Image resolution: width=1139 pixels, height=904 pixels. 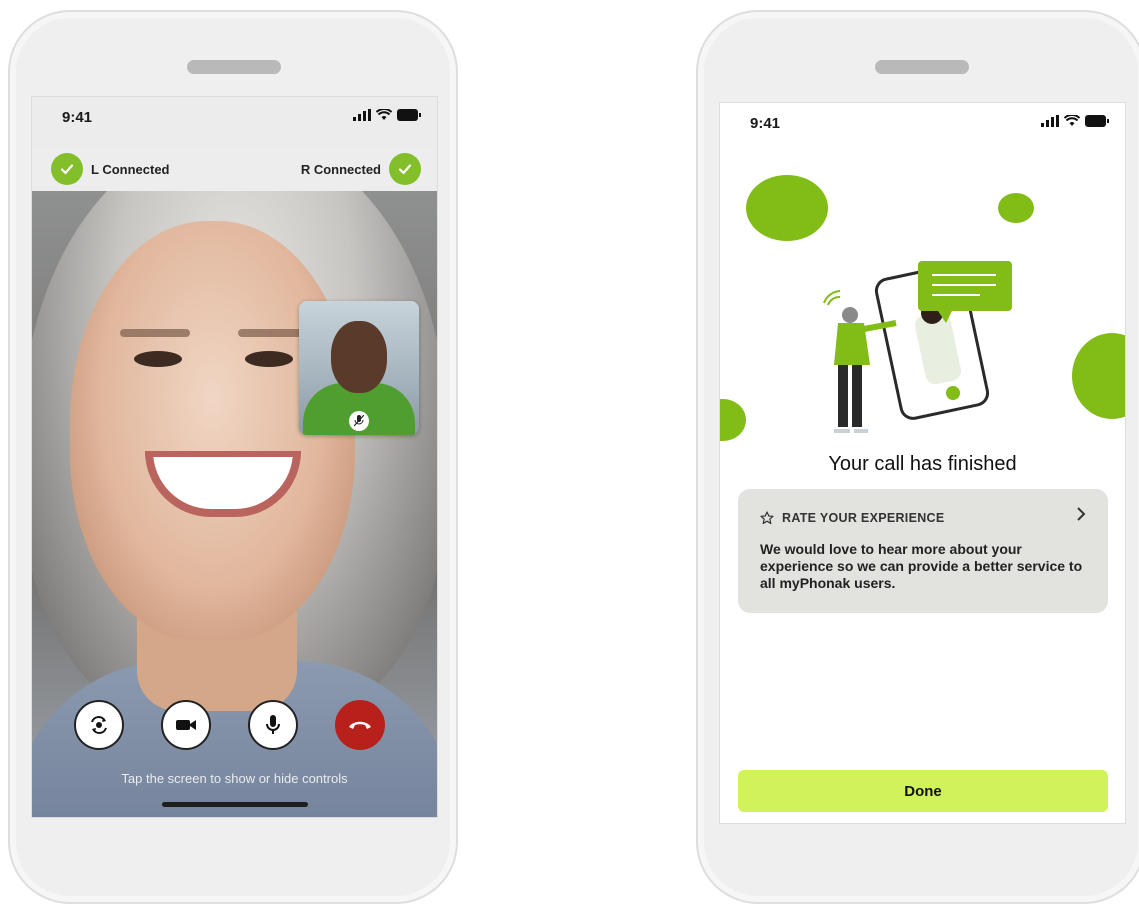 What do you see at coordinates (234, 778) in the screenshot?
I see `controls-hint-text: Tap the screen to show or hide controls` at bounding box center [234, 778].